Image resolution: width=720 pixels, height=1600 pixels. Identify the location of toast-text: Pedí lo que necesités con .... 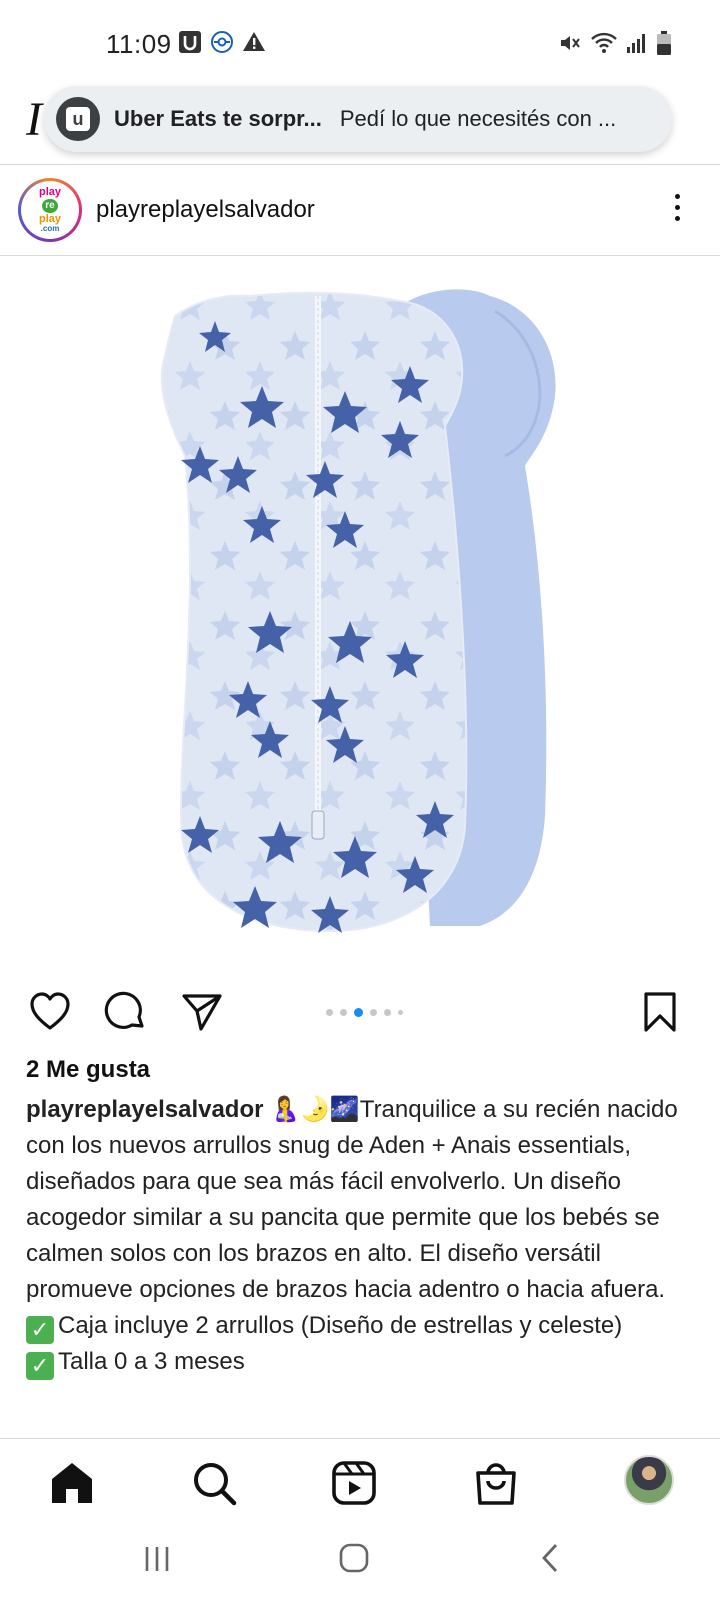
(478, 118).